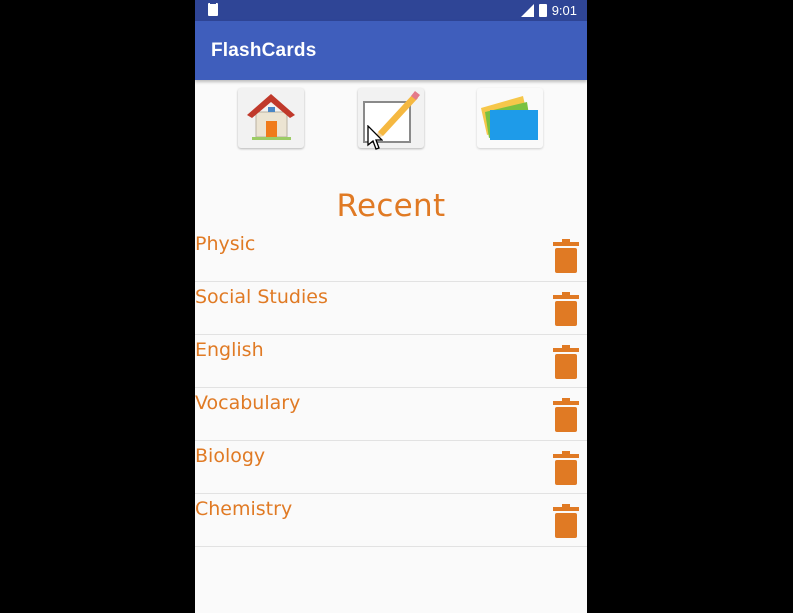  Describe the element at coordinates (248, 403) in the screenshot. I see `item-label: Vocabulary` at that location.